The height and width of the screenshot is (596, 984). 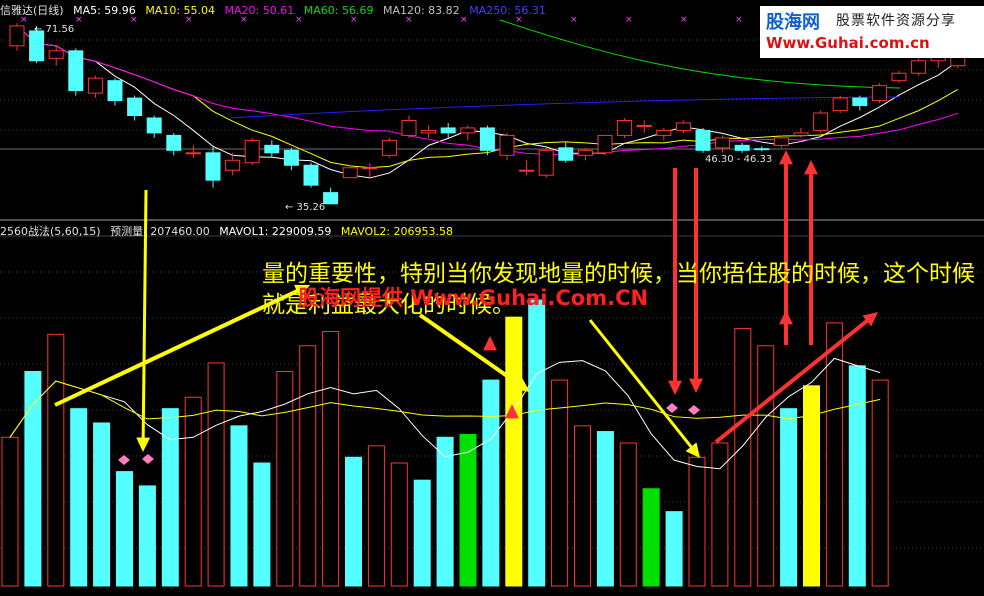 I want to click on forecast-volume: 预测量: 207460.00, so click(x=160, y=231).